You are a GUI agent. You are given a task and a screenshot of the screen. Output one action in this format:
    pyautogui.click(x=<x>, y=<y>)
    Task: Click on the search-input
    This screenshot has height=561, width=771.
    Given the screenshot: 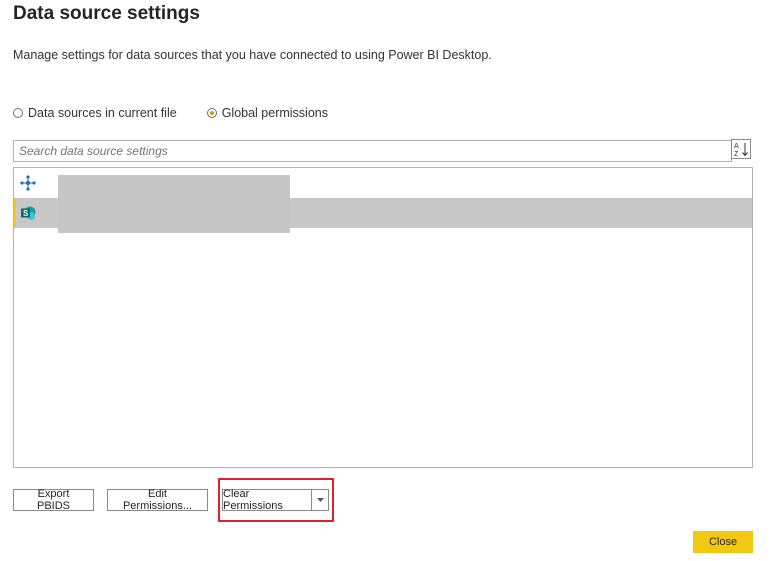 What is the action you would take?
    pyautogui.click(x=372, y=151)
    